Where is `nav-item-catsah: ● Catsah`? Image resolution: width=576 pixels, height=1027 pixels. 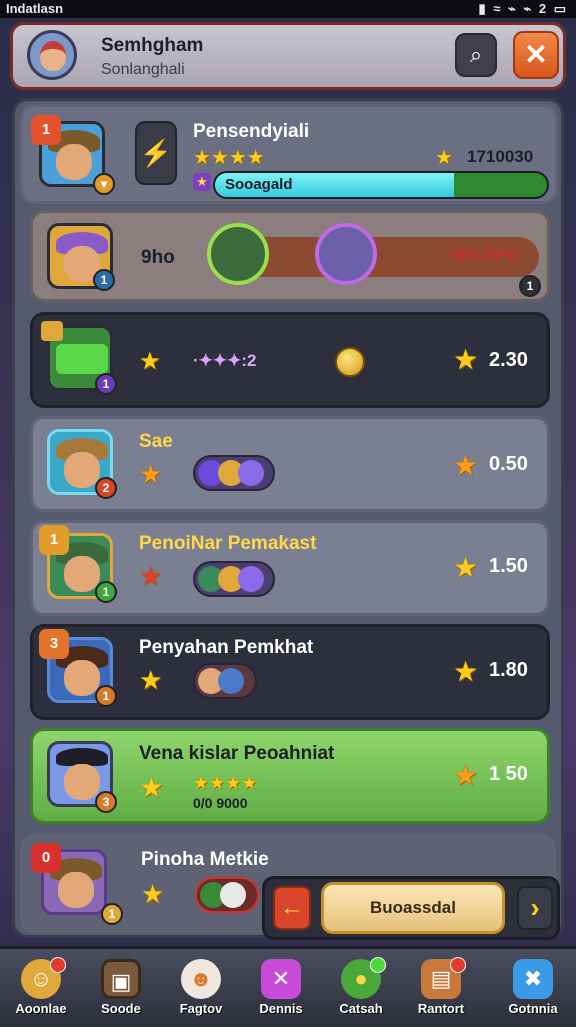
nav-item-catsah: ● Catsah is located at coordinates (361, 988).